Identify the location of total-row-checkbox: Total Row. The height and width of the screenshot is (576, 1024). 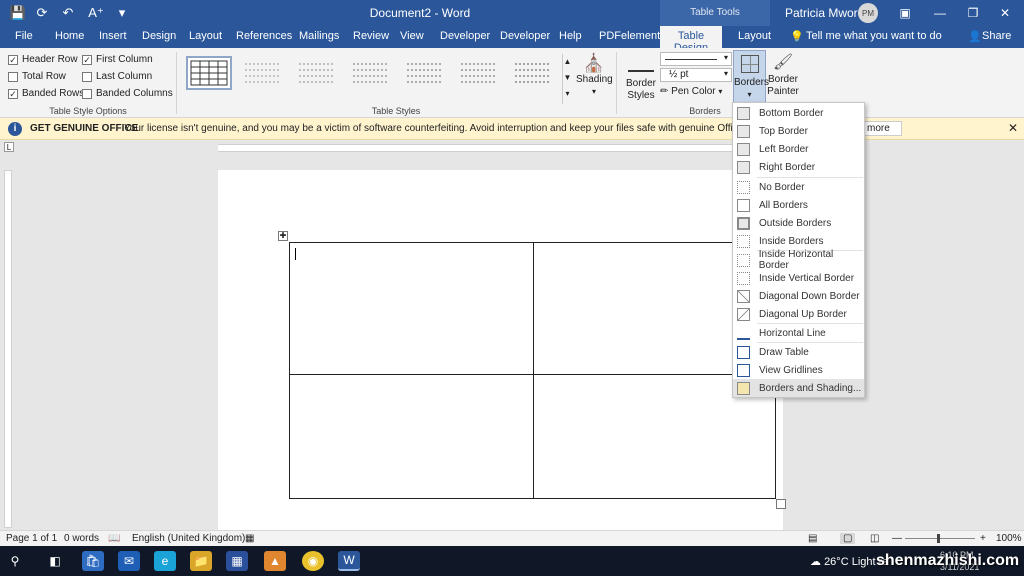
(37, 76).